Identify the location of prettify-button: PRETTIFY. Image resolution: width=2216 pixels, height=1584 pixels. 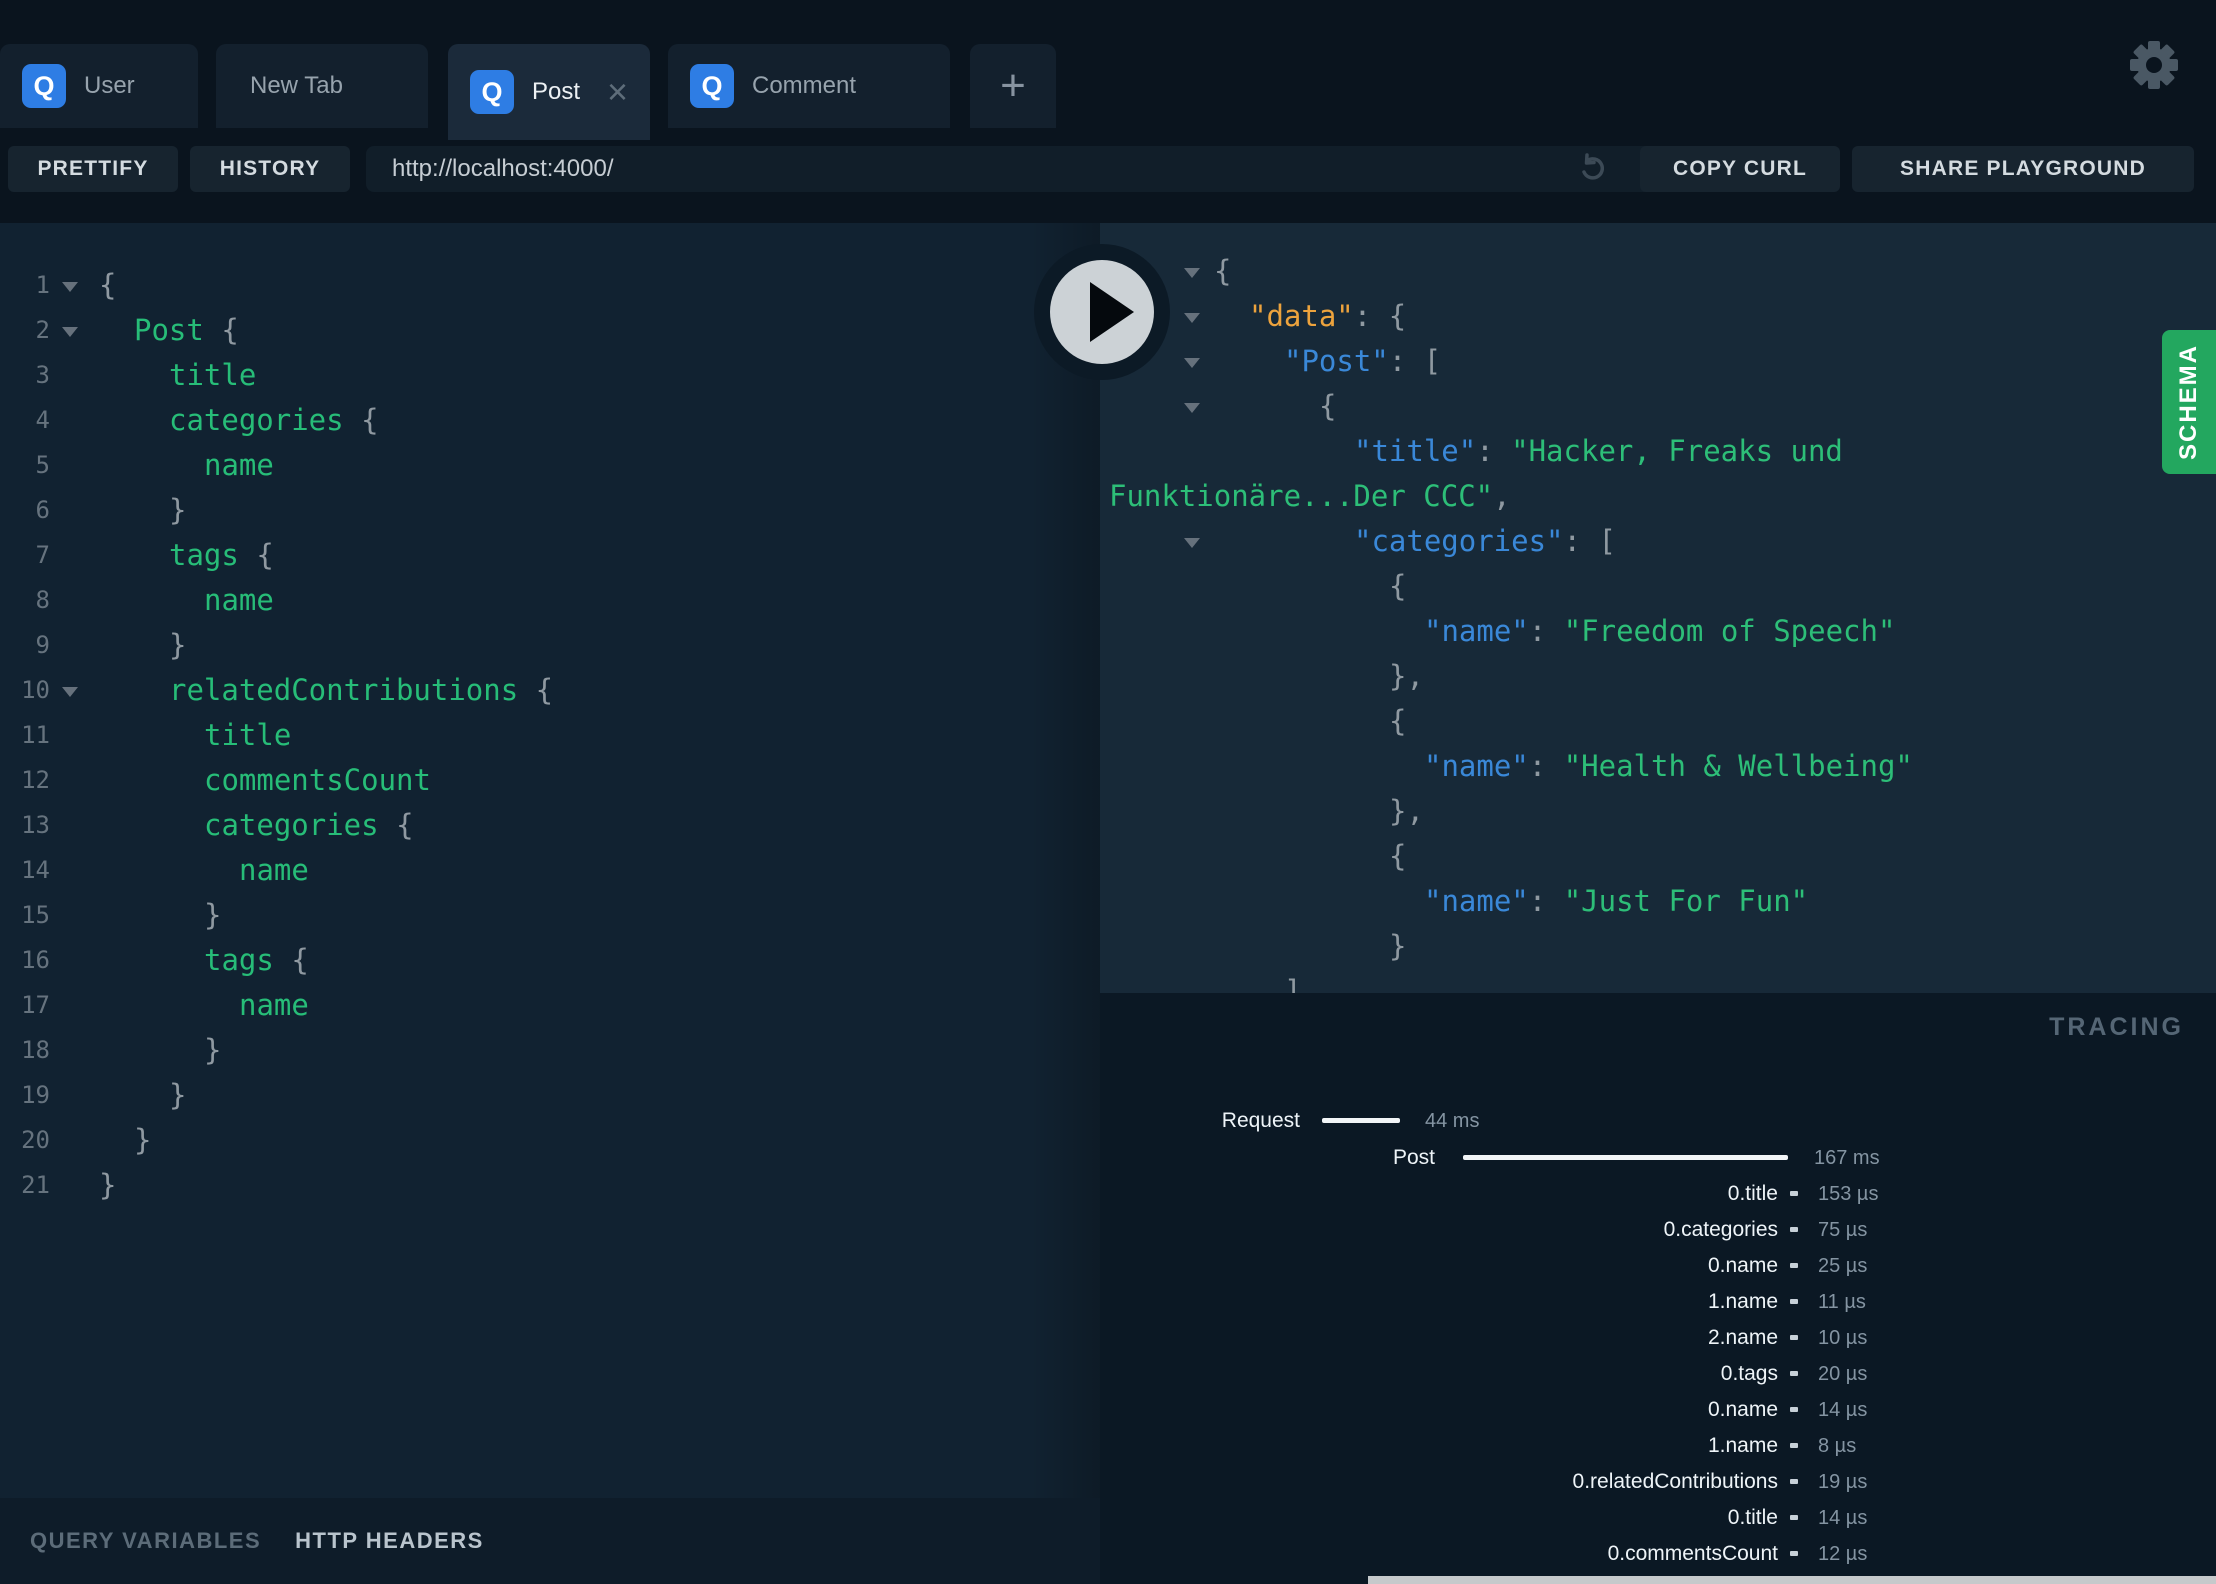
(93, 169).